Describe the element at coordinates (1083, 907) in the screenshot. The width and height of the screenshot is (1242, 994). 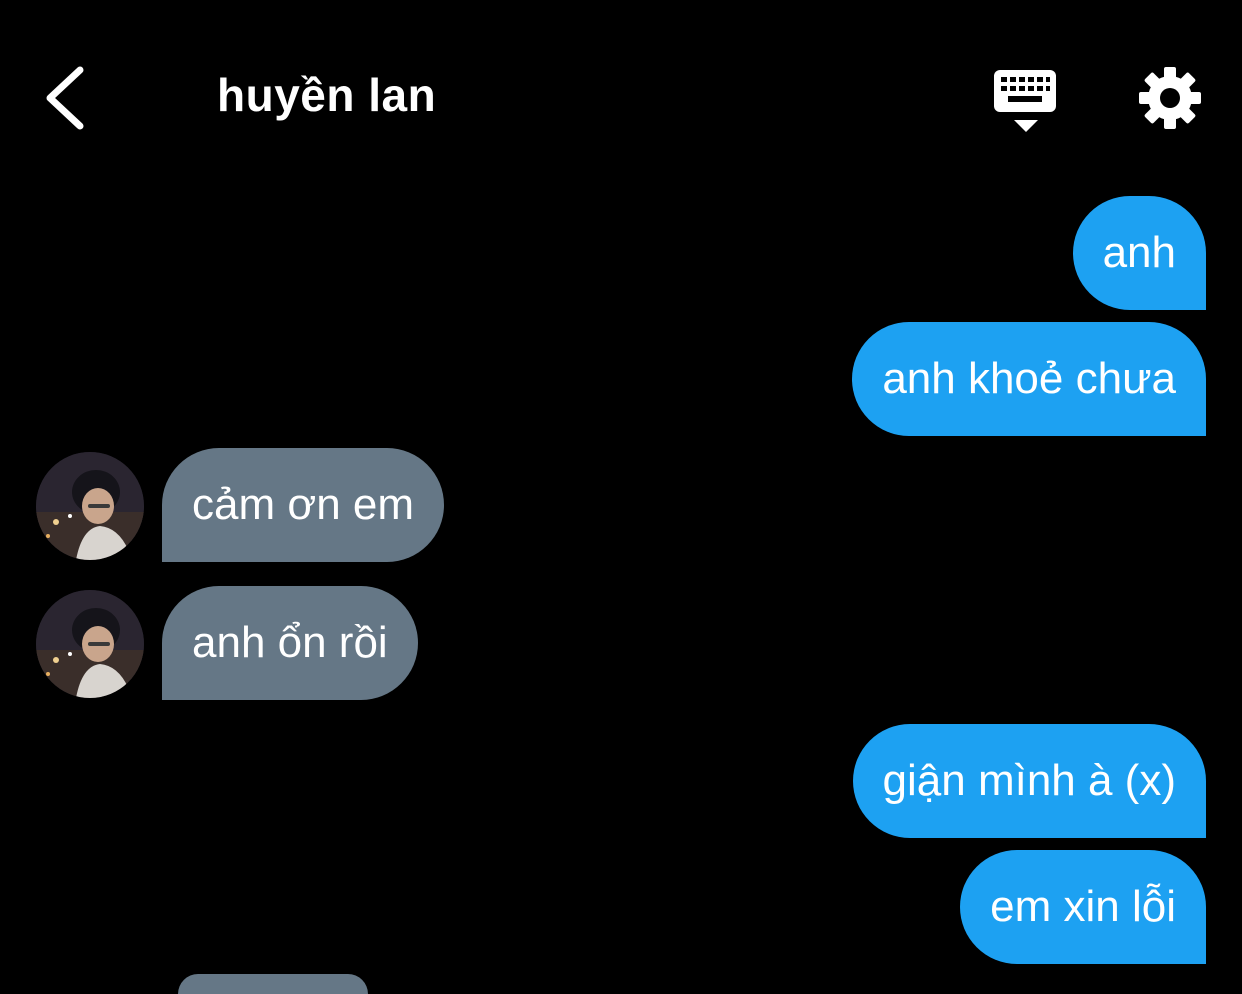
I see `sent-message-bubble: em xin lỗi` at that location.